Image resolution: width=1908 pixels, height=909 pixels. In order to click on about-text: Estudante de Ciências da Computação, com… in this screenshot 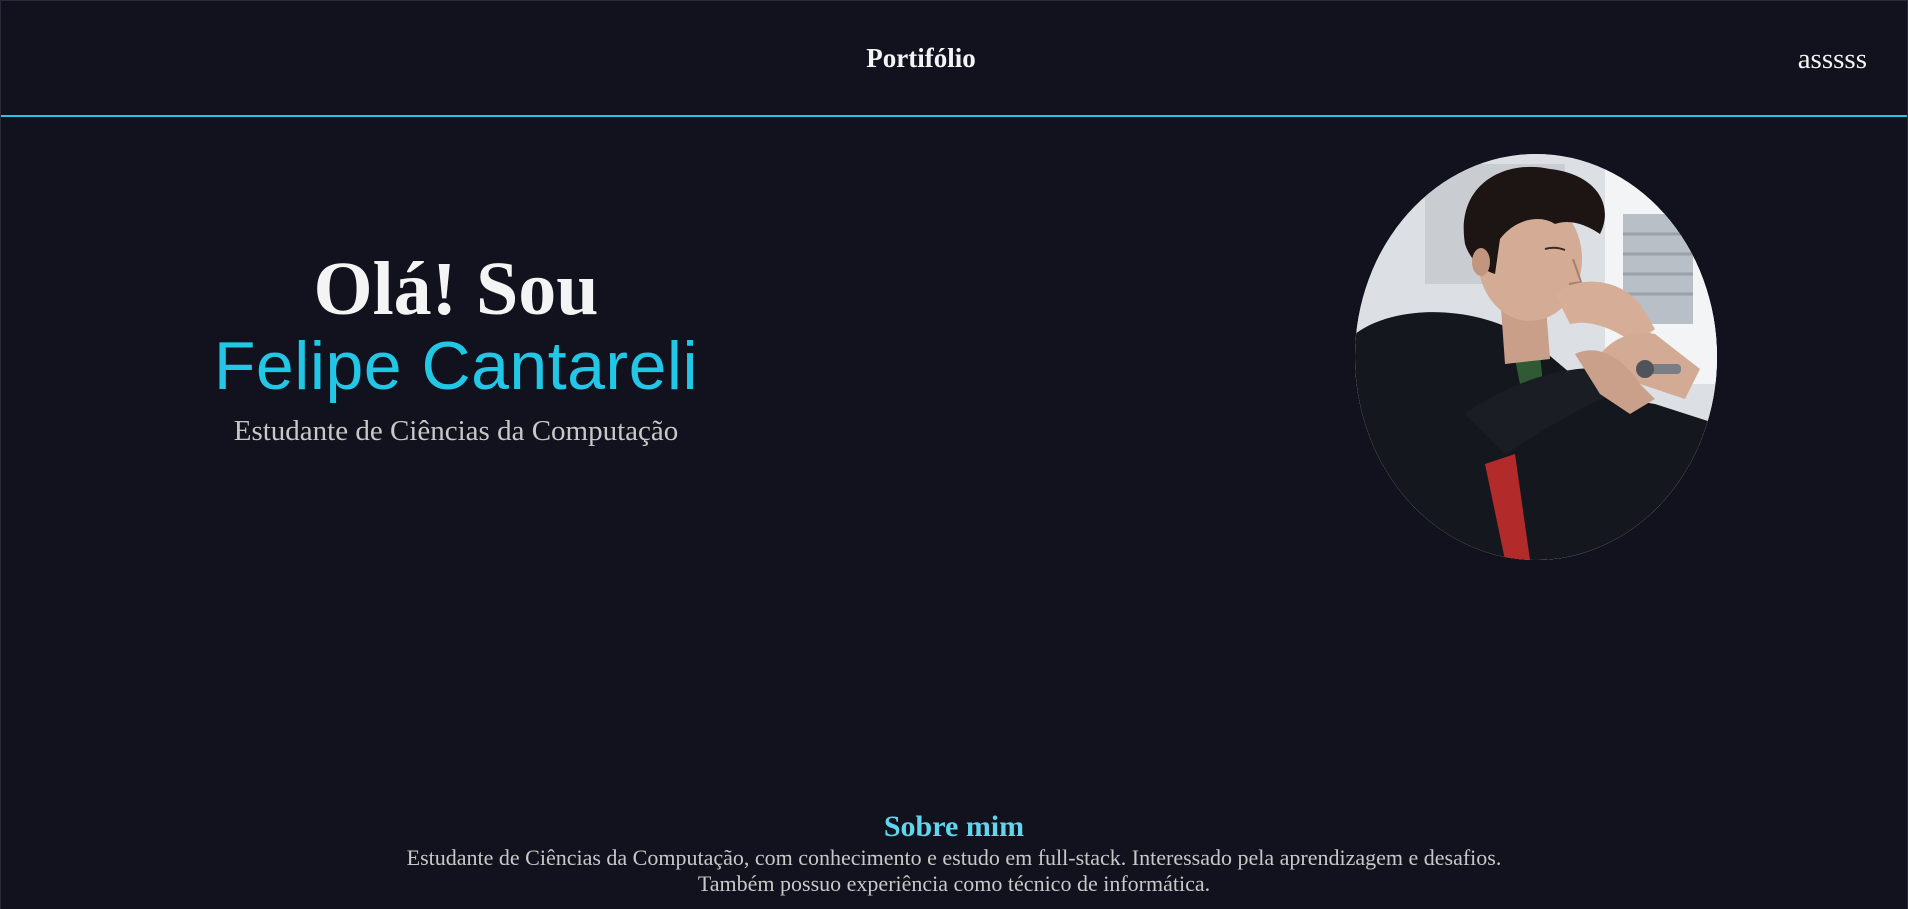, I will do `click(954, 870)`.